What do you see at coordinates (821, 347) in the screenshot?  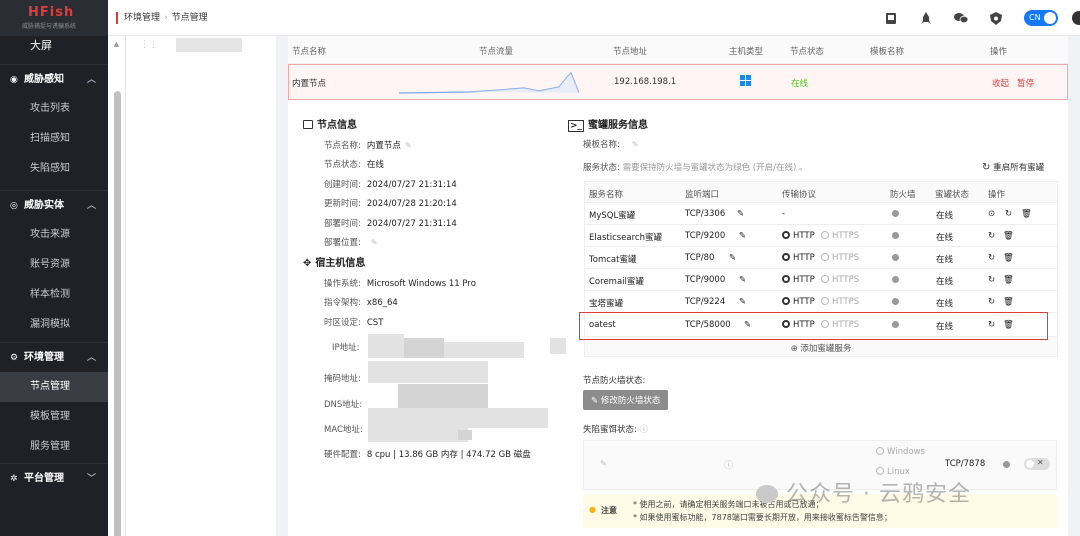 I see `add-service-button: ⊕ 添加蜜罐服务` at bounding box center [821, 347].